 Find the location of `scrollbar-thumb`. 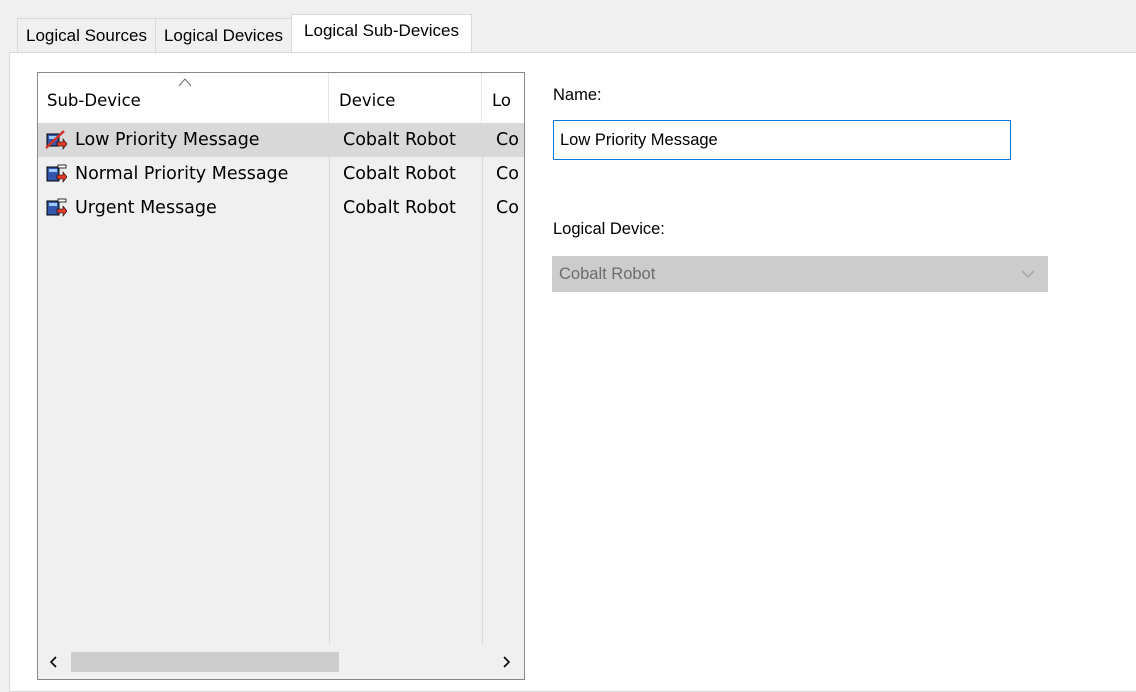

scrollbar-thumb is located at coordinates (205, 662).